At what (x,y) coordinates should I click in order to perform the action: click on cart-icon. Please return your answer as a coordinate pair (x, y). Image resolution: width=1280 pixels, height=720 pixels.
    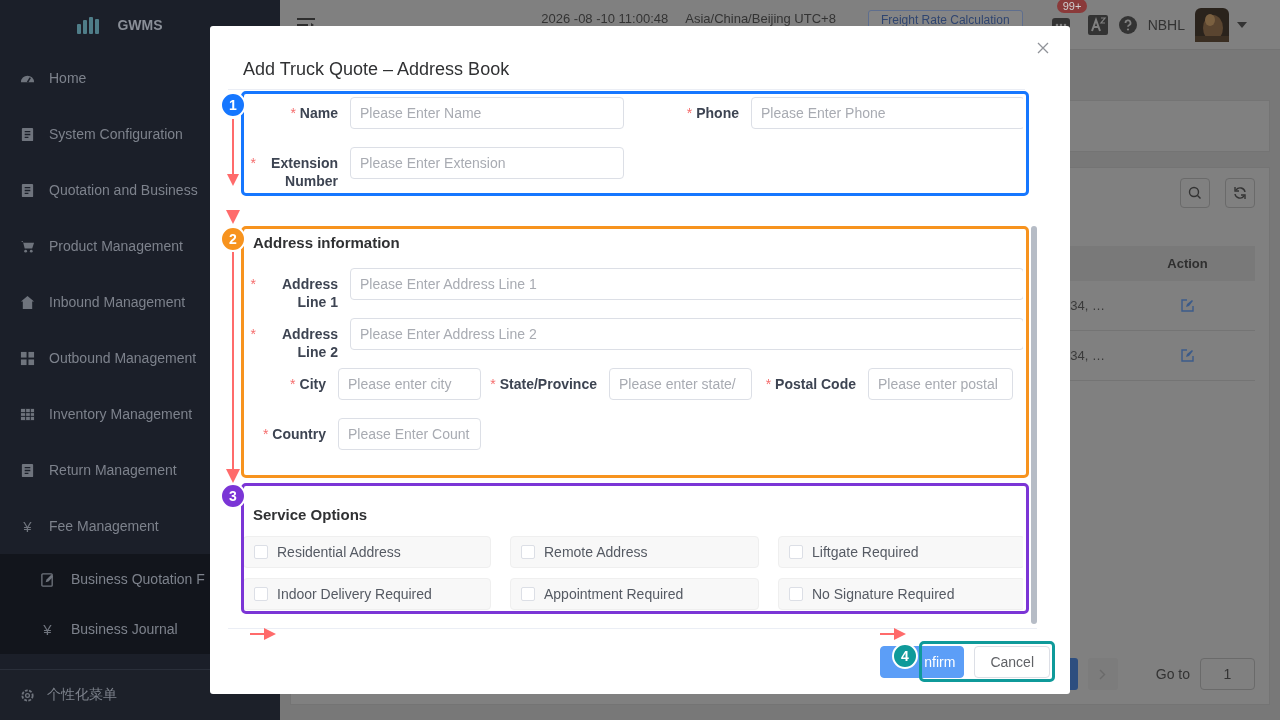
    Looking at the image, I should click on (27, 246).